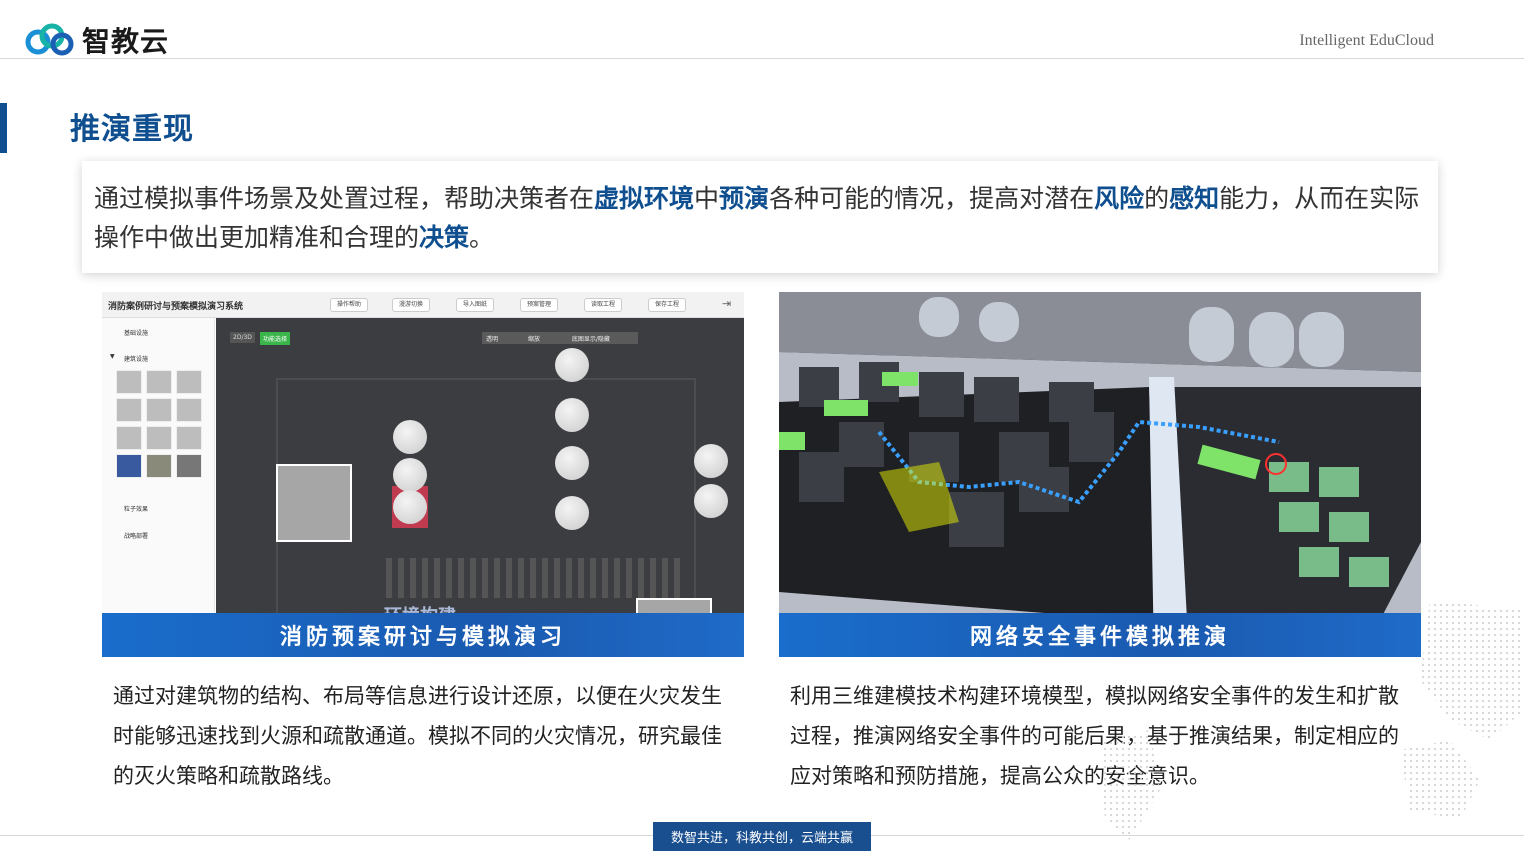  What do you see at coordinates (762, 58) in the screenshot?
I see `header-divider` at bounding box center [762, 58].